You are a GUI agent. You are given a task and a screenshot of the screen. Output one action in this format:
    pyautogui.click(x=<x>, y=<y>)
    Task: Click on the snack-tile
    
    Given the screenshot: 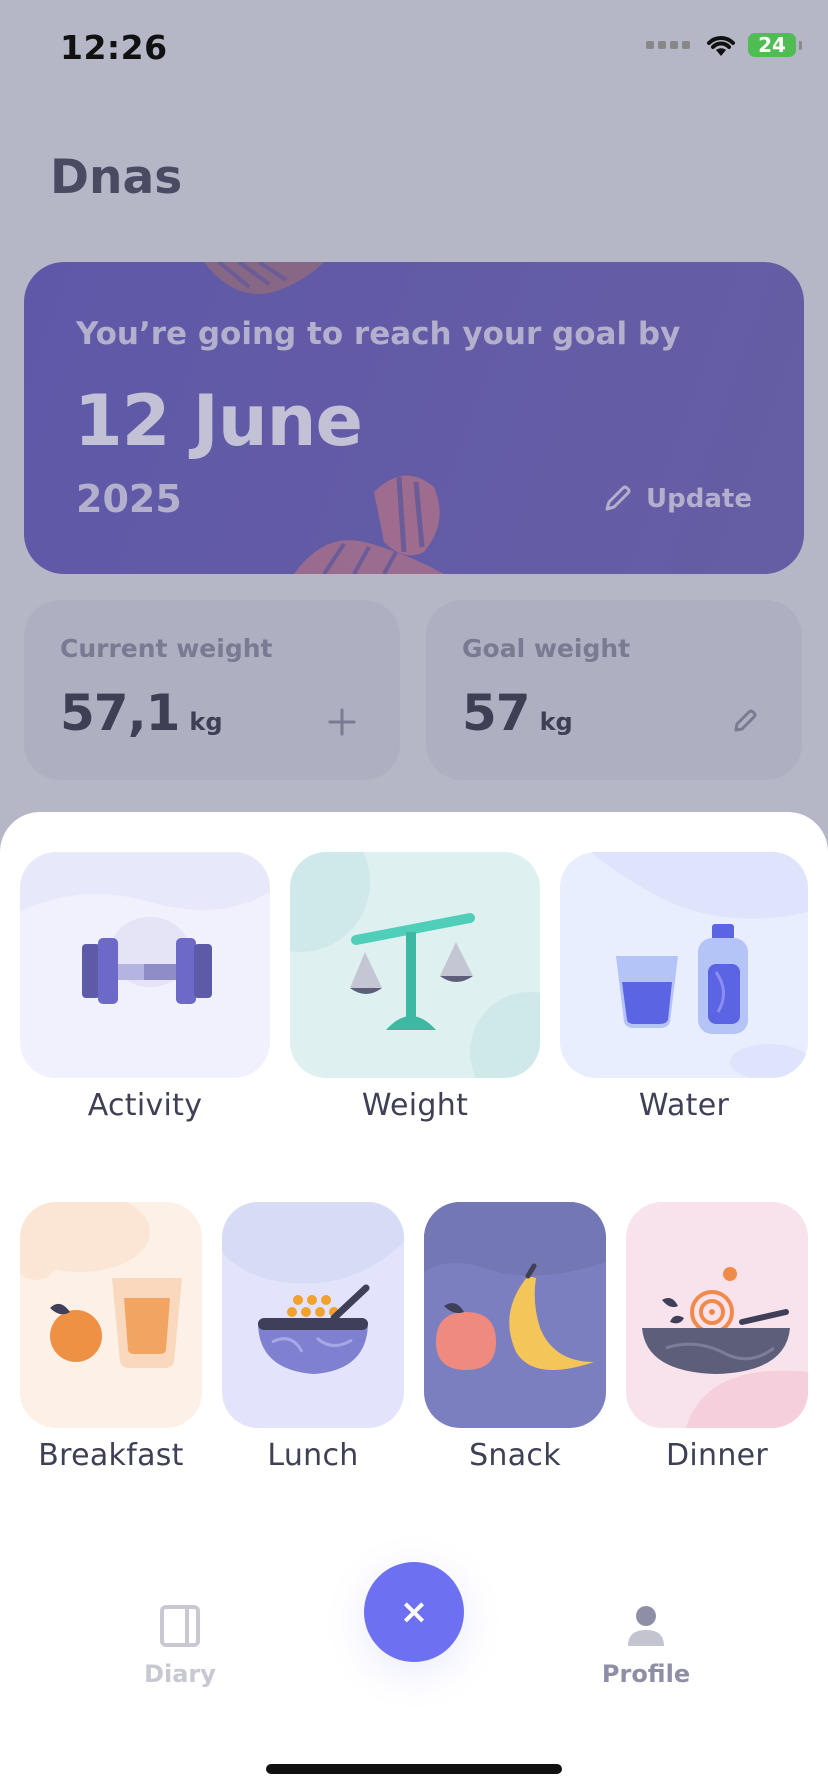 What is the action you would take?
    pyautogui.click(x=515, y=1315)
    